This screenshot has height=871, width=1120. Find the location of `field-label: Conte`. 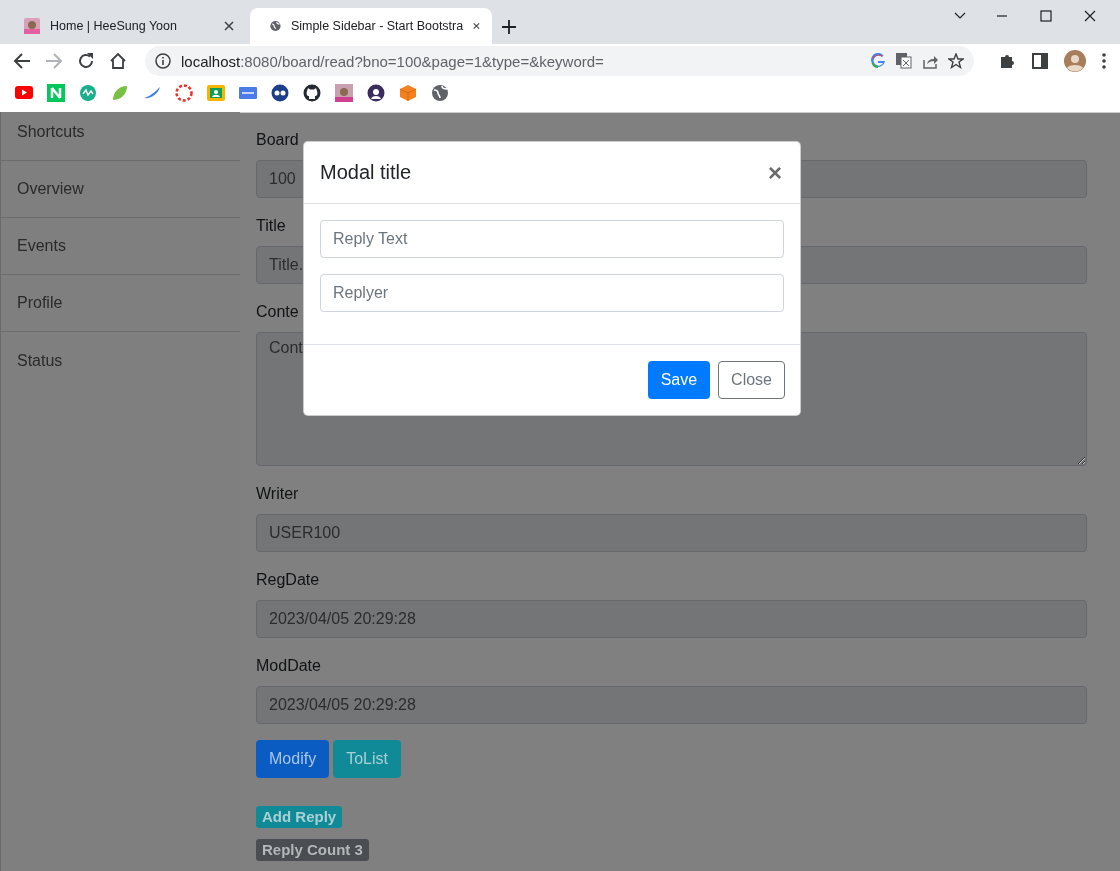

field-label: Conte is located at coordinates (278, 312).